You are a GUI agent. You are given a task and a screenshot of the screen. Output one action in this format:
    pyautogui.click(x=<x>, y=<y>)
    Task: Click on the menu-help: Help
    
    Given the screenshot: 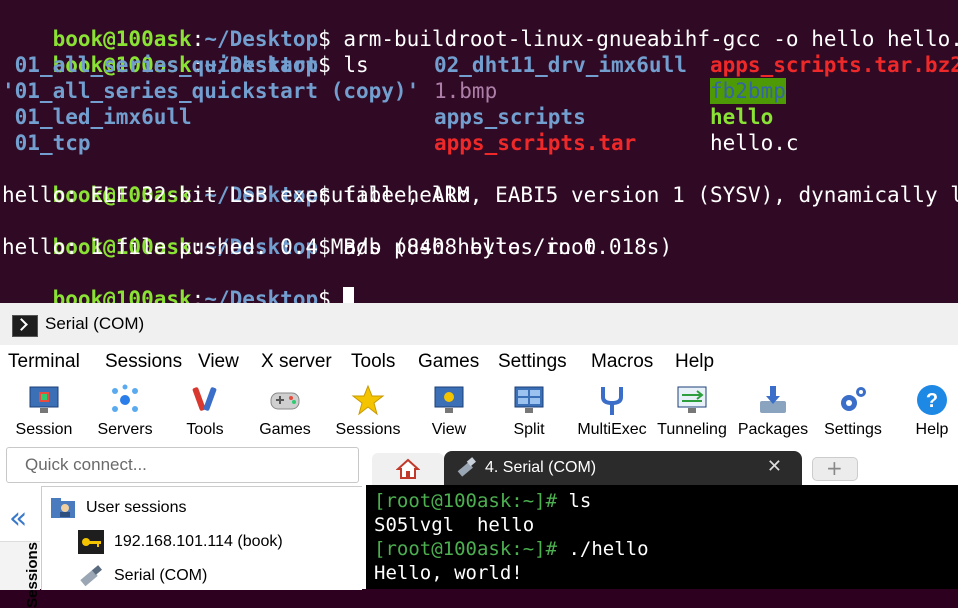 What is the action you would take?
    pyautogui.click(x=694, y=362)
    